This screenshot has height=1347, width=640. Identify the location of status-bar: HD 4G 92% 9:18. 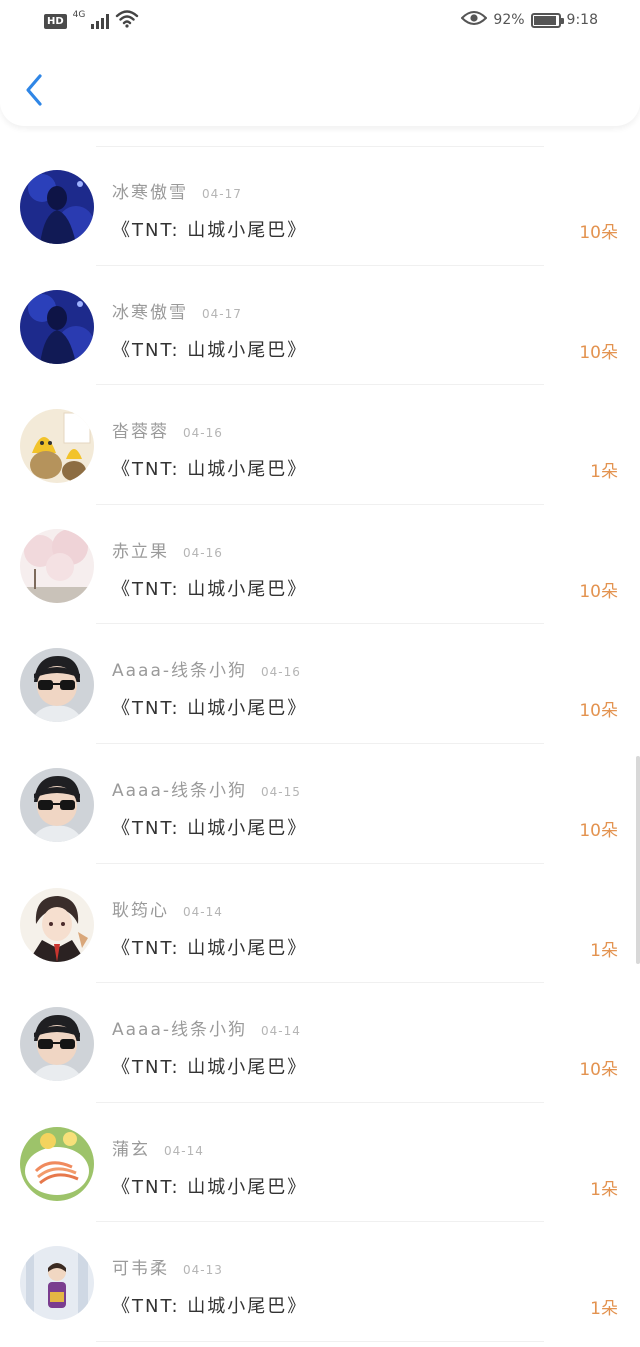
(320, 22).